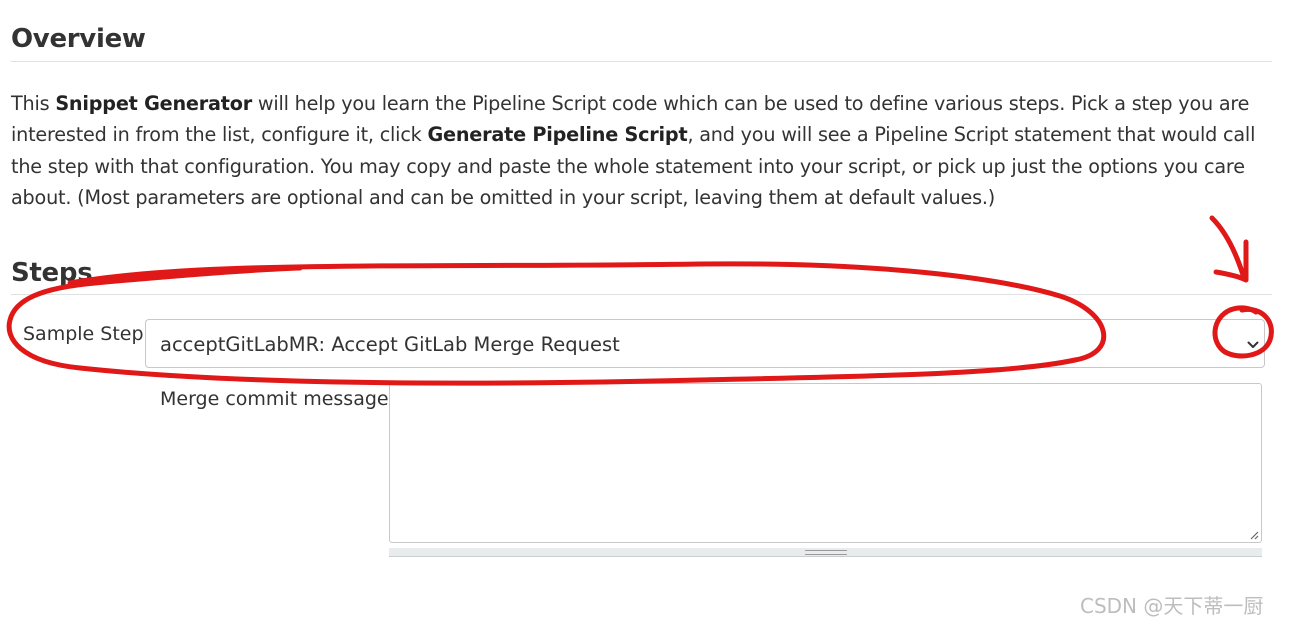 The height and width of the screenshot is (625, 1297). What do you see at coordinates (1229, 249) in the screenshot?
I see `annotation-arrow` at bounding box center [1229, 249].